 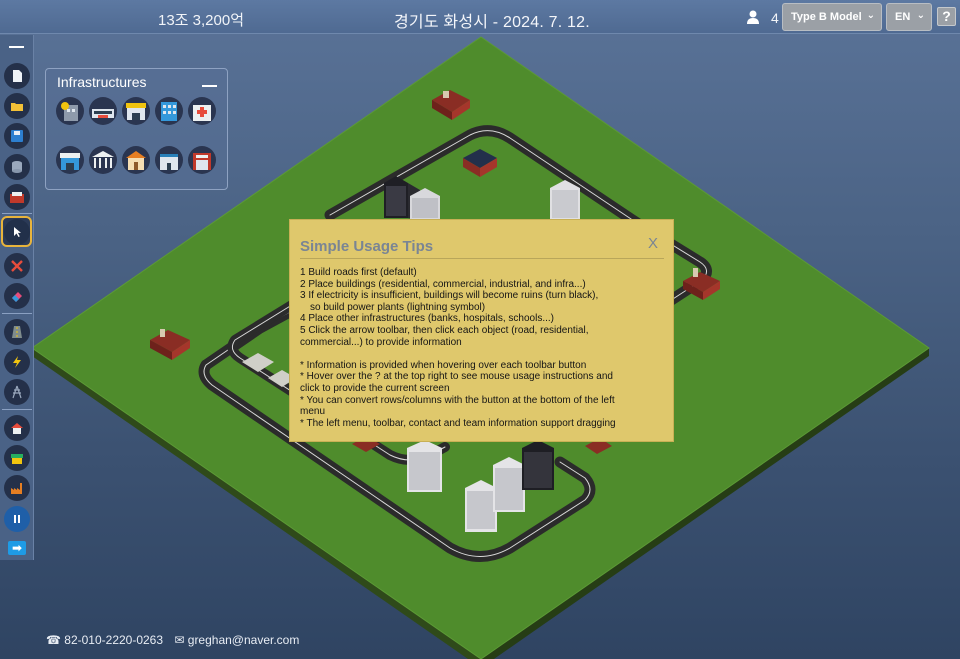 What do you see at coordinates (202, 111) in the screenshot?
I see `hospital-icon` at bounding box center [202, 111].